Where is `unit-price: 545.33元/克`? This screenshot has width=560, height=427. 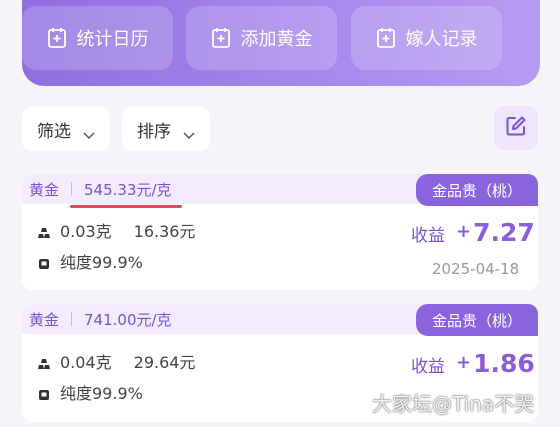
unit-price: 545.33元/克 is located at coordinates (126, 193).